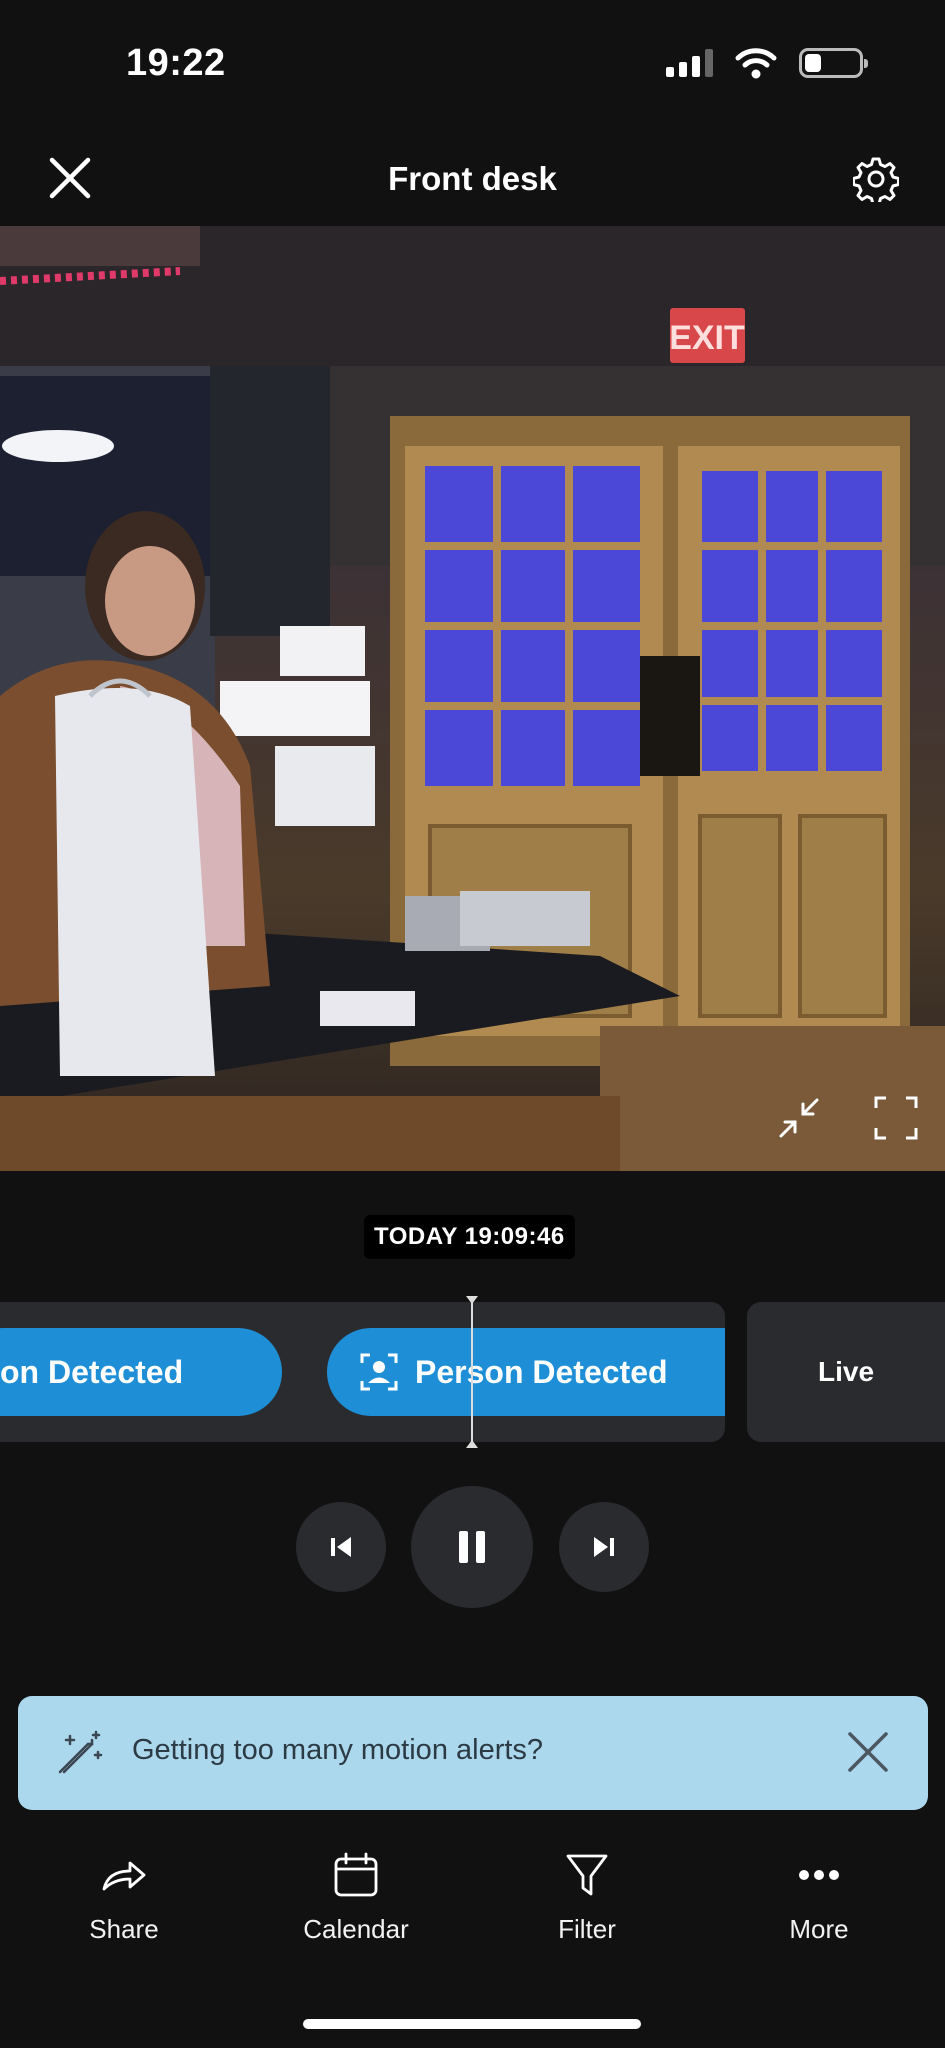 The image size is (945, 2048). I want to click on share-icon, so click(124, 1875).